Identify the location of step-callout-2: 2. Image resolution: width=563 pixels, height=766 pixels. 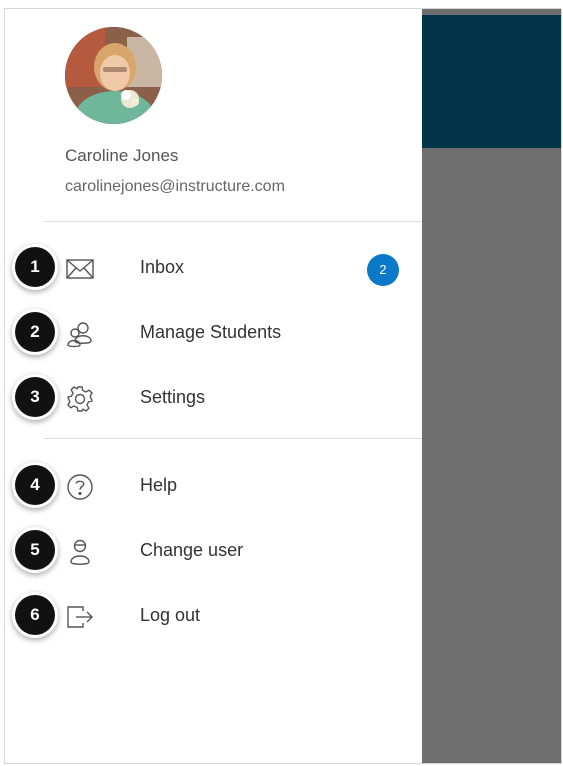
(35, 332).